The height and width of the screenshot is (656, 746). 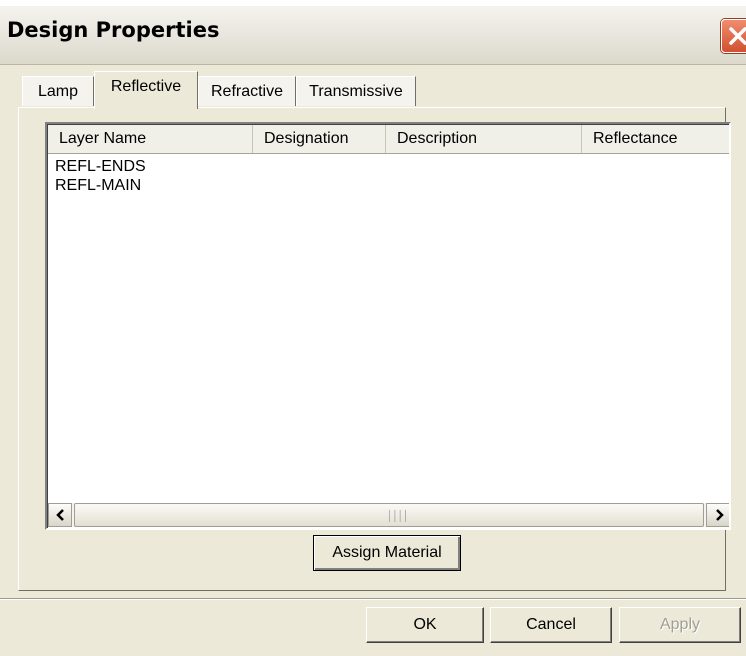 I want to click on list-item: REFL-MAIN, so click(x=98, y=186).